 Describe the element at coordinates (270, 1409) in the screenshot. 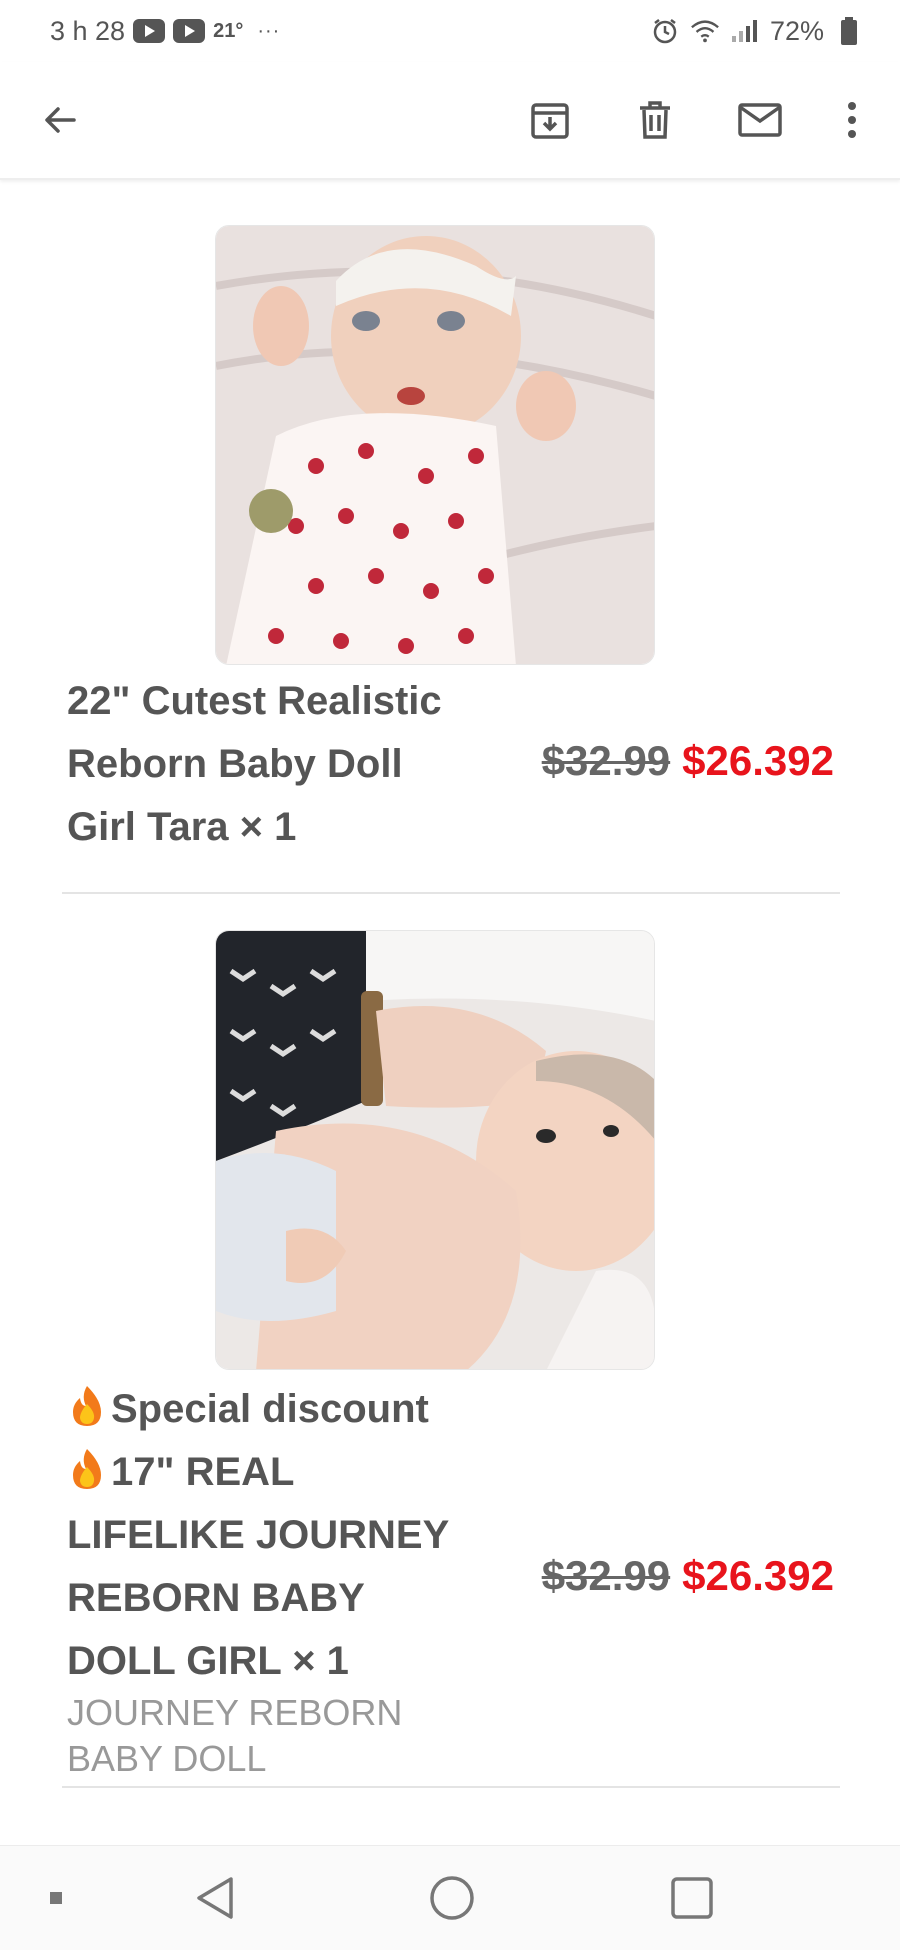

I see `product-name-text: Special discount` at that location.